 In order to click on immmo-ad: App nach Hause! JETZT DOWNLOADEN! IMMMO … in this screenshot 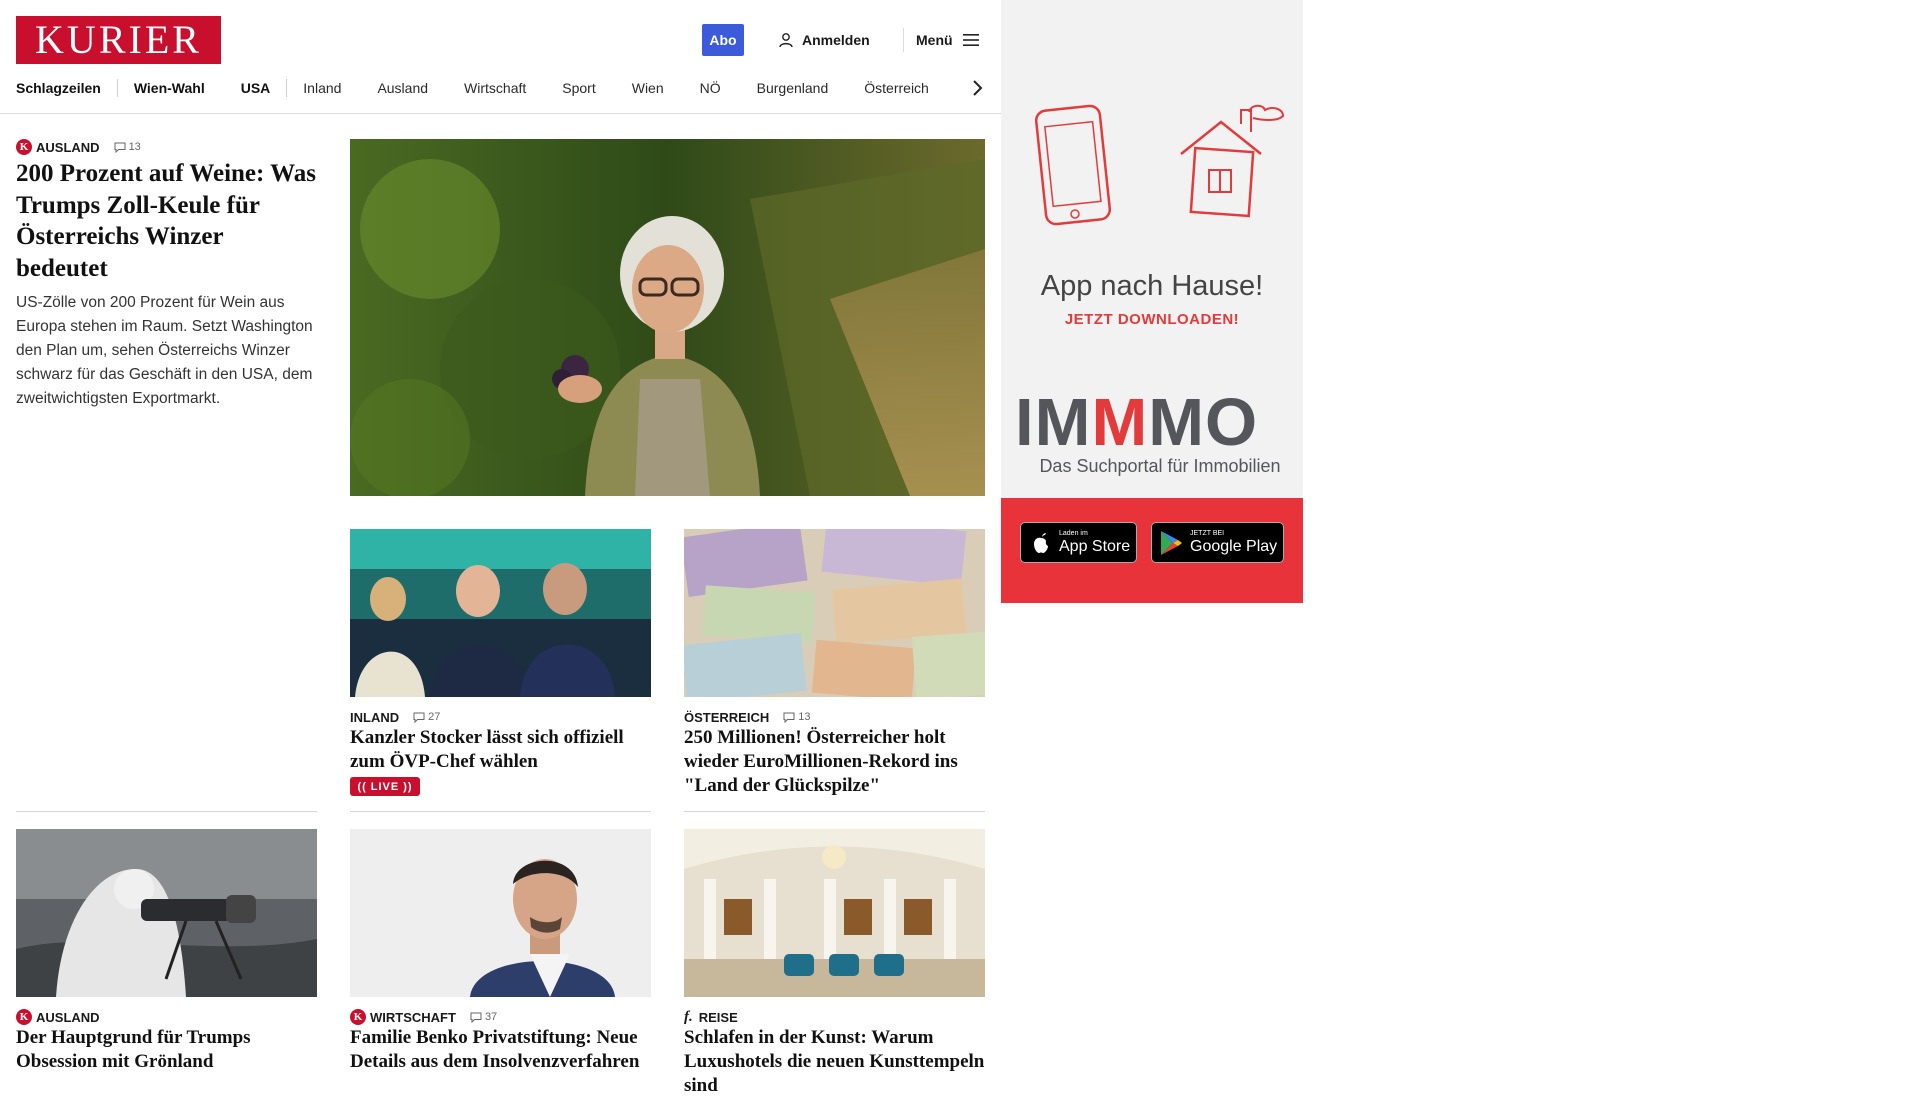, I will do `click(1152, 301)`.